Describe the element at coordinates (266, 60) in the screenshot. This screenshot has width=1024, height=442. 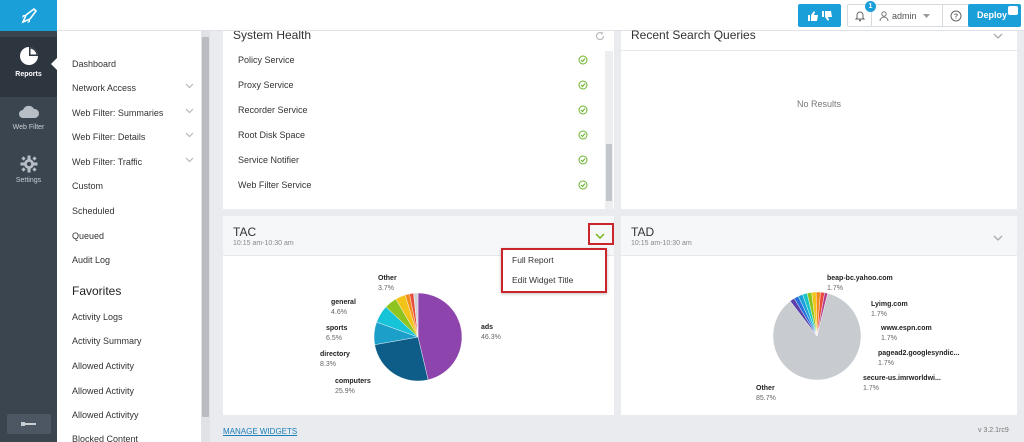
I see `health-row-label: Policy Service` at that location.